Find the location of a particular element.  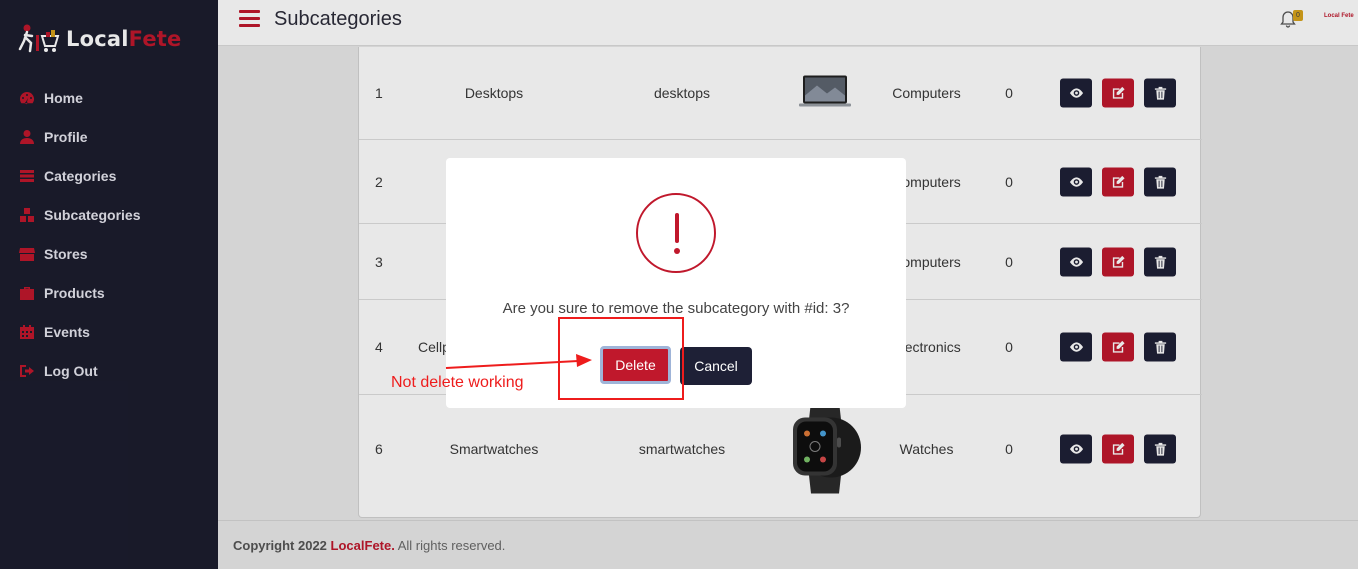

annotation-highlight-box is located at coordinates (621, 358).